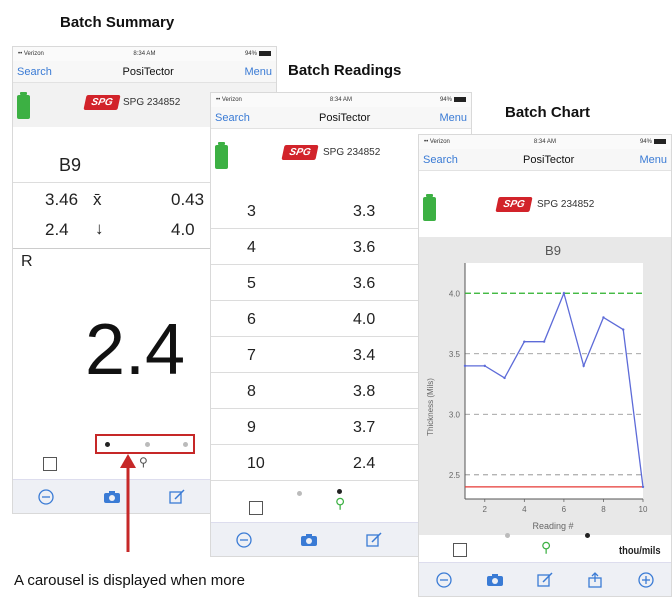  What do you see at coordinates (564, 509) in the screenshot?
I see `x-tick-label: 6` at bounding box center [564, 509].